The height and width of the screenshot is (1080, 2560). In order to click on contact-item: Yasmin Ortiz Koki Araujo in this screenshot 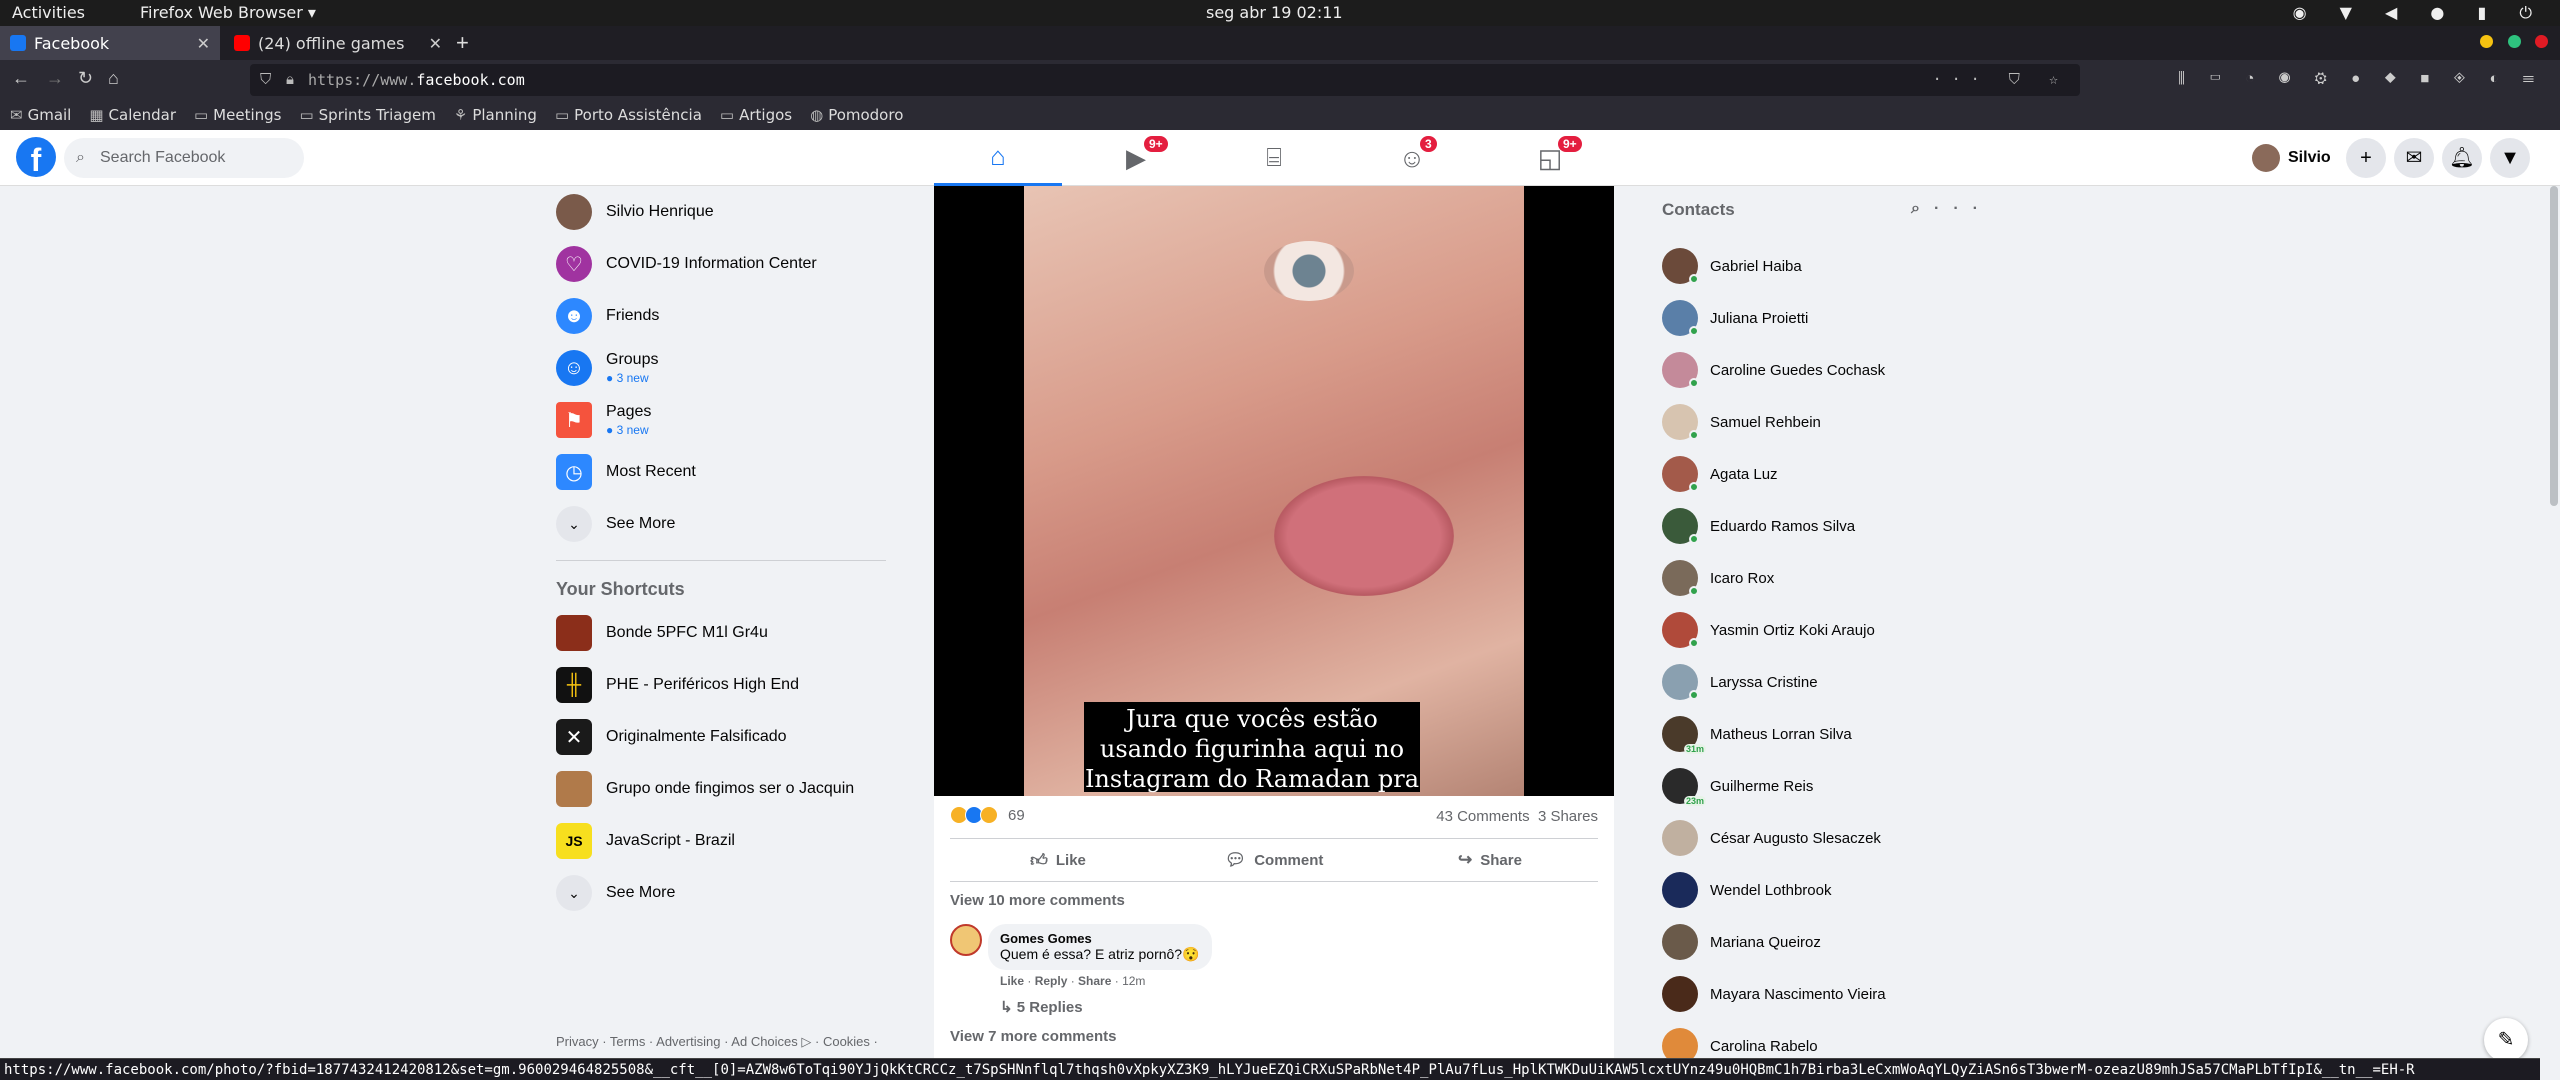, I will do `click(1832, 630)`.